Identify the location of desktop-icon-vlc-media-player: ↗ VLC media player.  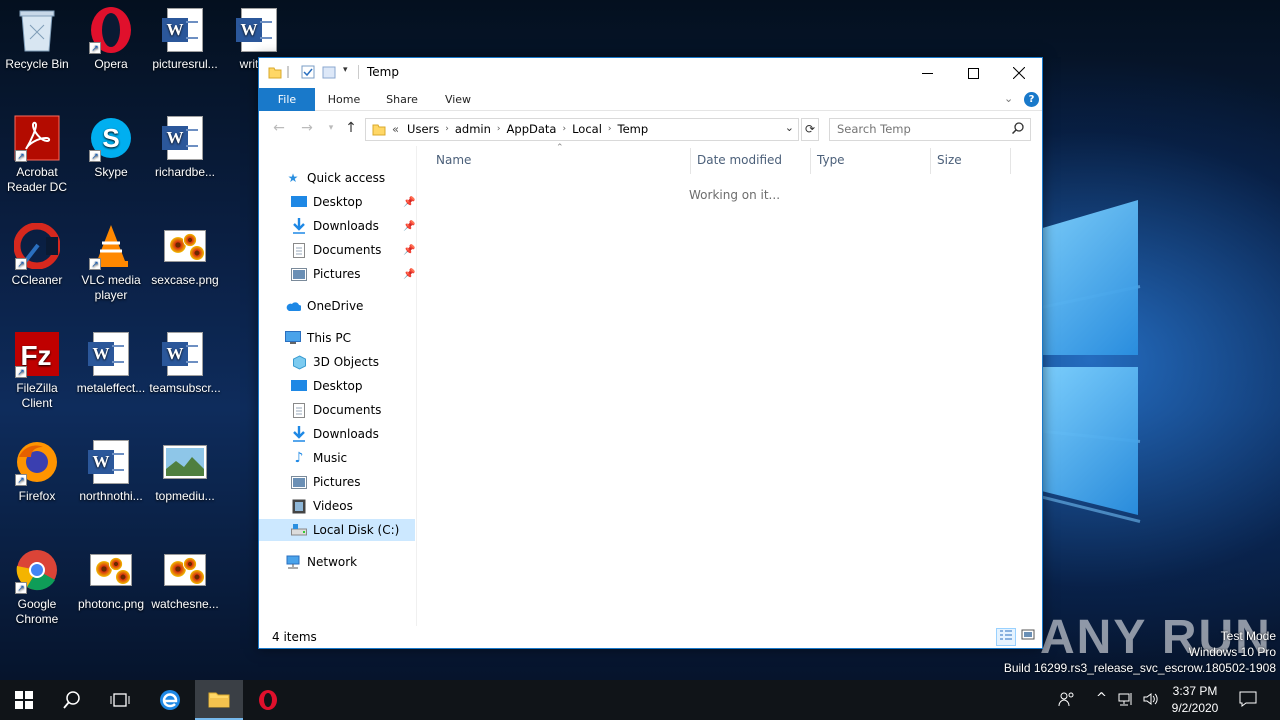
(111, 262).